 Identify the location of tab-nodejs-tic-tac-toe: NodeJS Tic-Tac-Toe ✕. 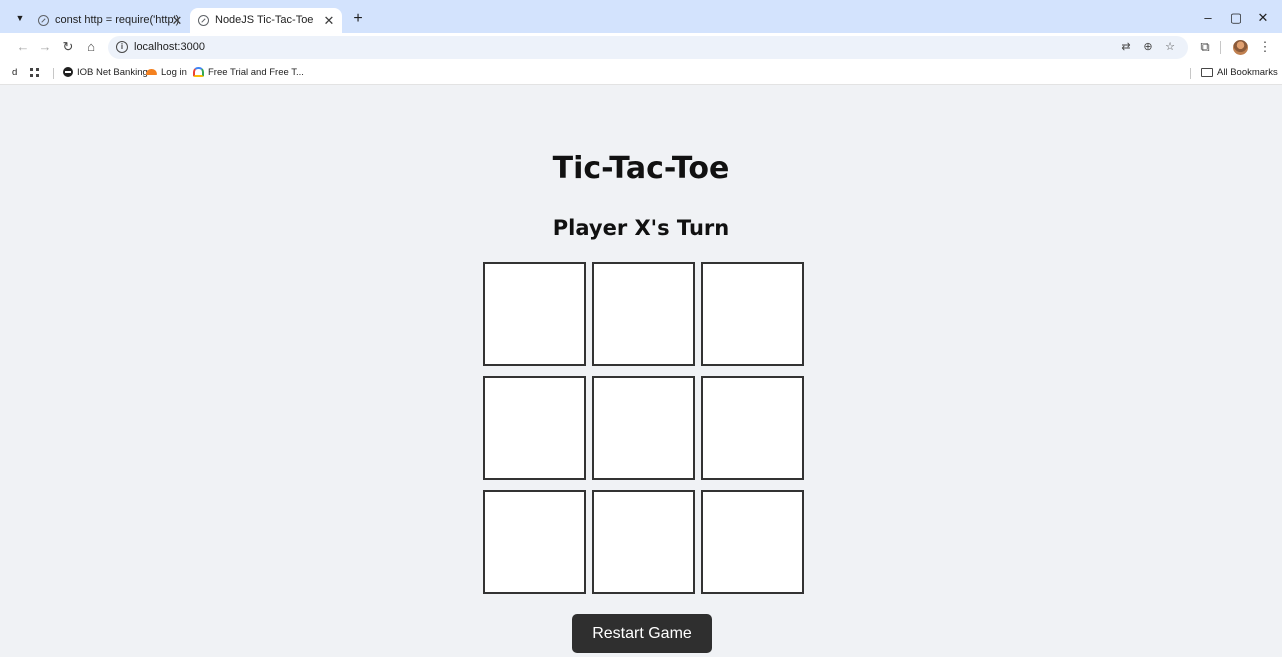
(266, 20).